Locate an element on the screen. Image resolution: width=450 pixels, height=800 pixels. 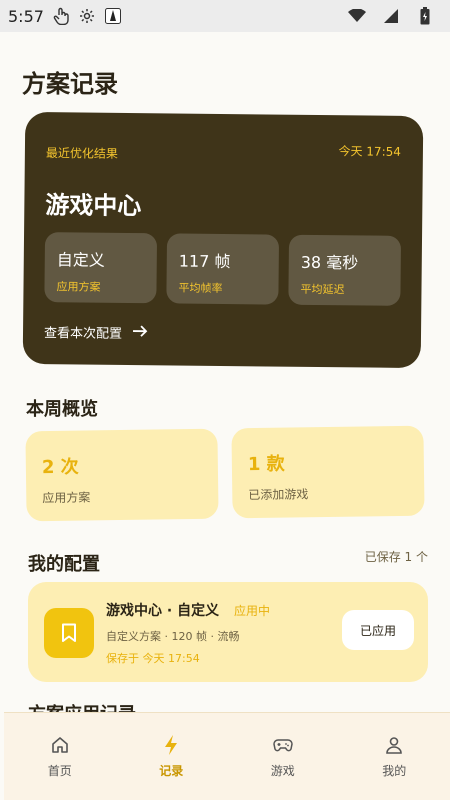
applied-button: 已应用 is located at coordinates (378, 630).